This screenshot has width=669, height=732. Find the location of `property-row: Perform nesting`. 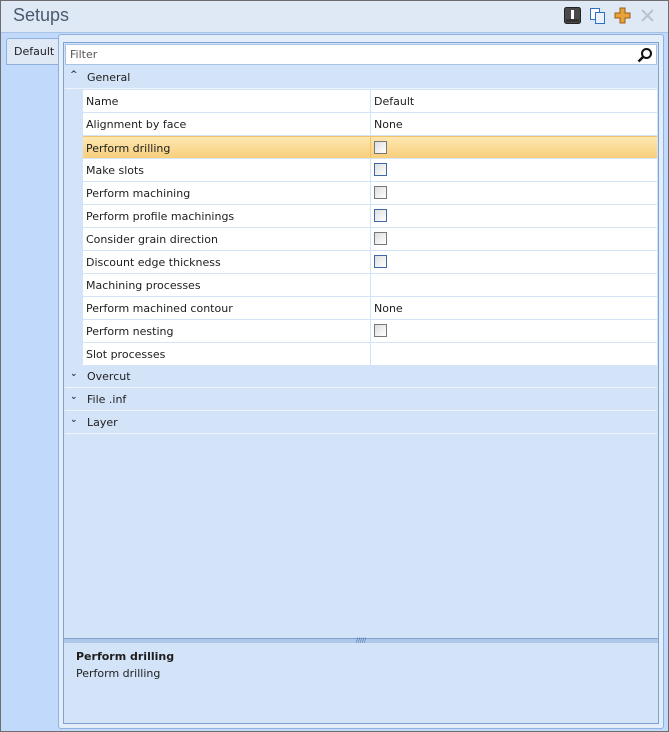

property-row: Perform nesting is located at coordinates (370, 331).